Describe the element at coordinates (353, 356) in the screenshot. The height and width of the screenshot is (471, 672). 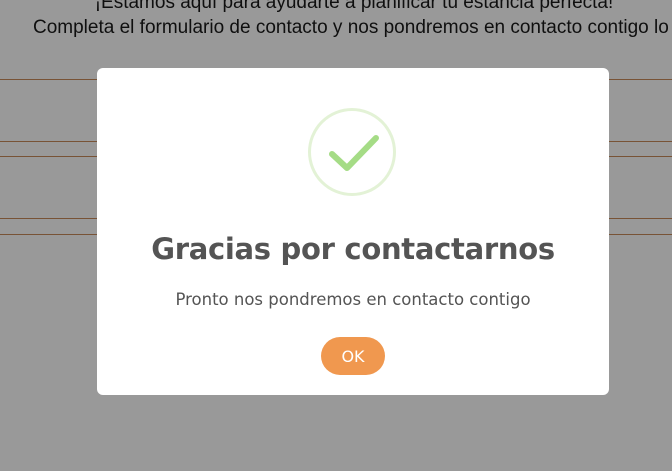
I see `ok-button: OK` at that location.